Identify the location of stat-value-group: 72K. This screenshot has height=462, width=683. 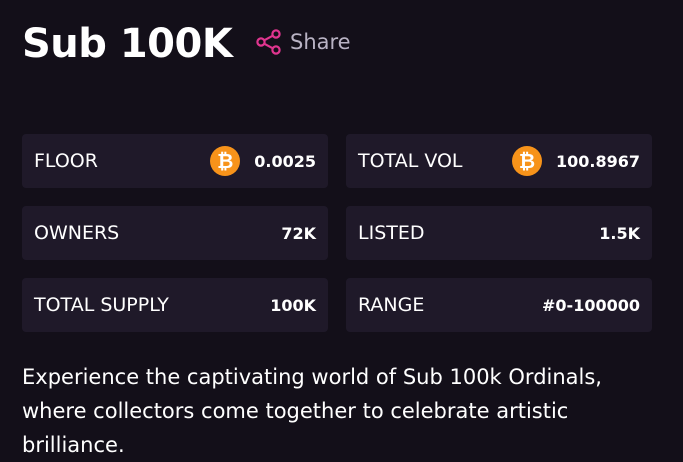
(298, 233).